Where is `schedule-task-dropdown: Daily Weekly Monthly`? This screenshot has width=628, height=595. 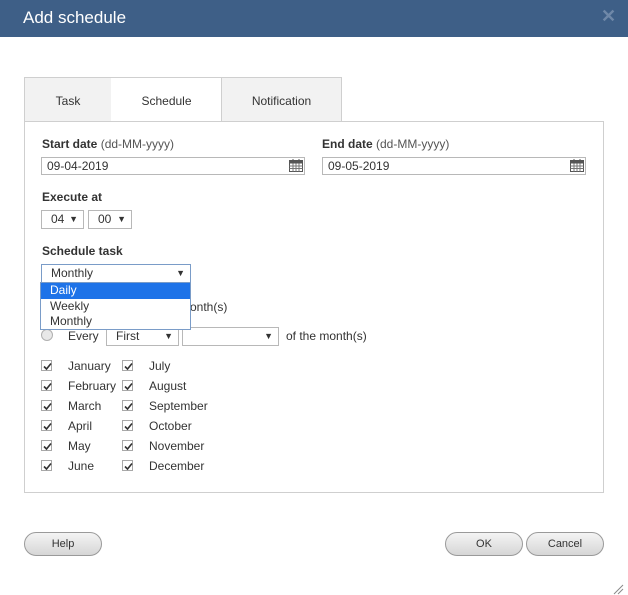 schedule-task-dropdown: Daily Weekly Monthly is located at coordinates (115, 306).